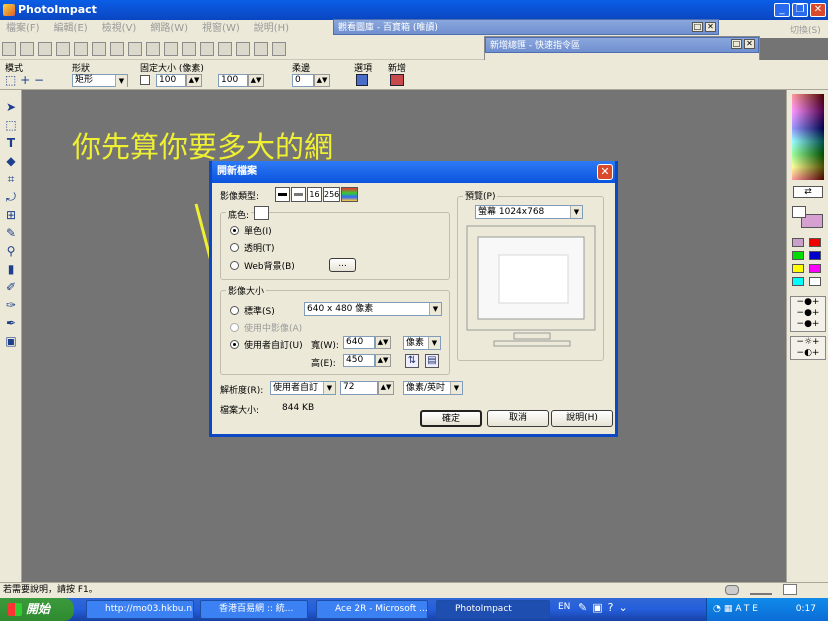 This screenshot has width=828, height=621. What do you see at coordinates (582, 418) in the screenshot?
I see `help-button: 說明(H)` at bounding box center [582, 418].